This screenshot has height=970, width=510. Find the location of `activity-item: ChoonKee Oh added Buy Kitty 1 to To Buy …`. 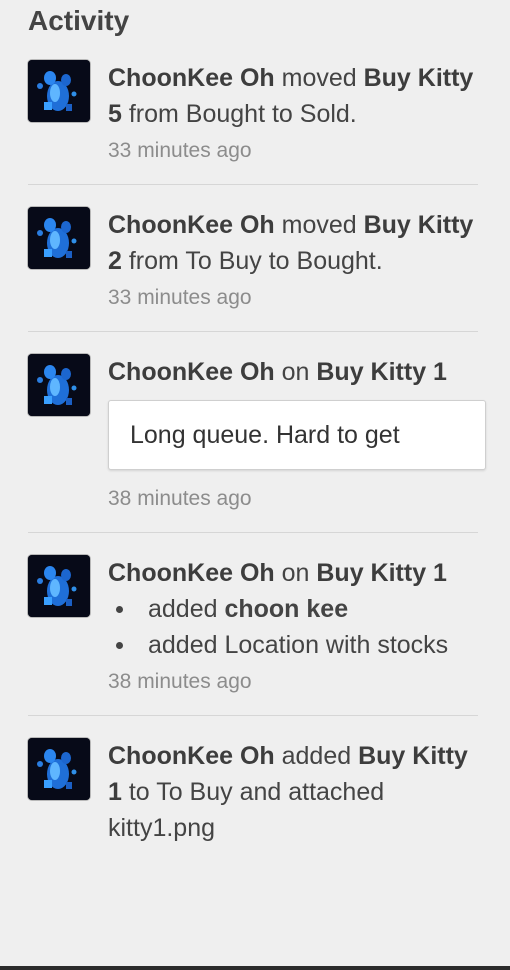

activity-item: ChoonKee Oh added Buy Kitty 1 to To Buy … is located at coordinates (253, 800).